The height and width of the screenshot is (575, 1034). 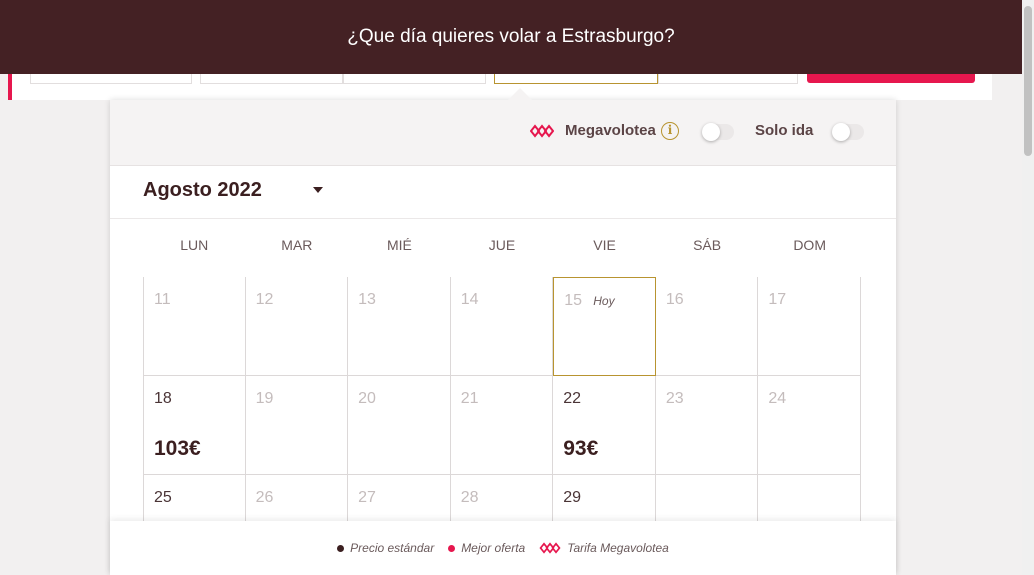 What do you see at coordinates (604, 425) in the screenshot?
I see `calendar-day-cell: 22 93€` at bounding box center [604, 425].